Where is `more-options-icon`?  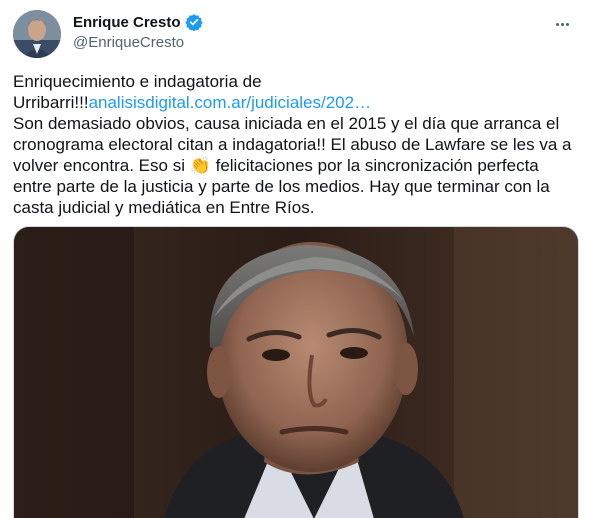 more-options-icon is located at coordinates (562, 24).